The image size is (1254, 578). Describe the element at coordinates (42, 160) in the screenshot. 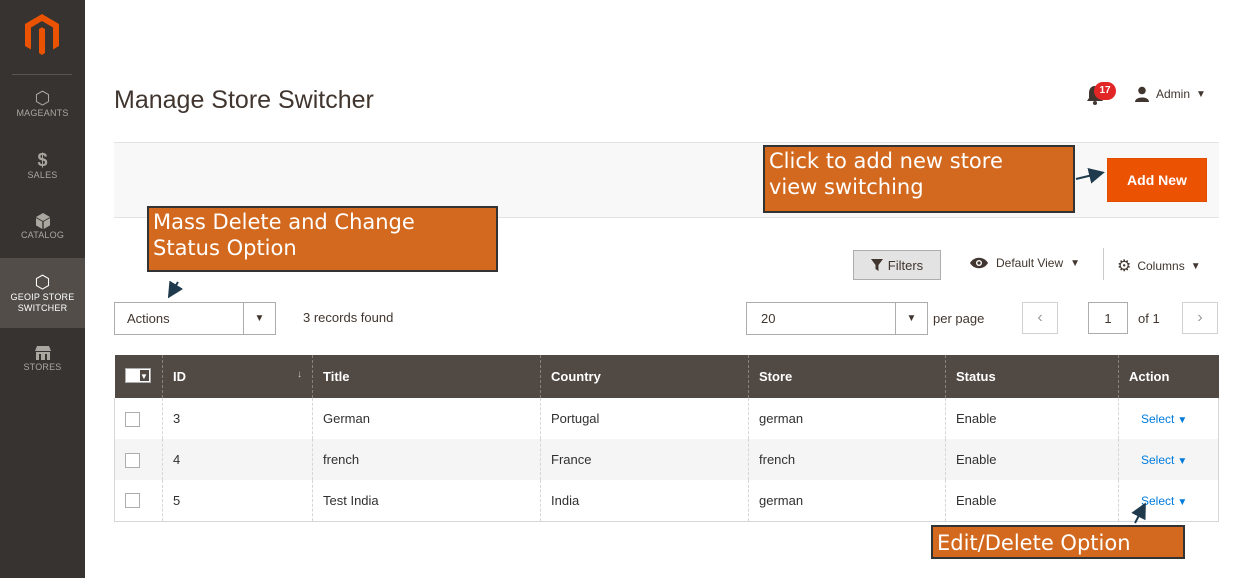

I see `dollar-icon: $` at that location.